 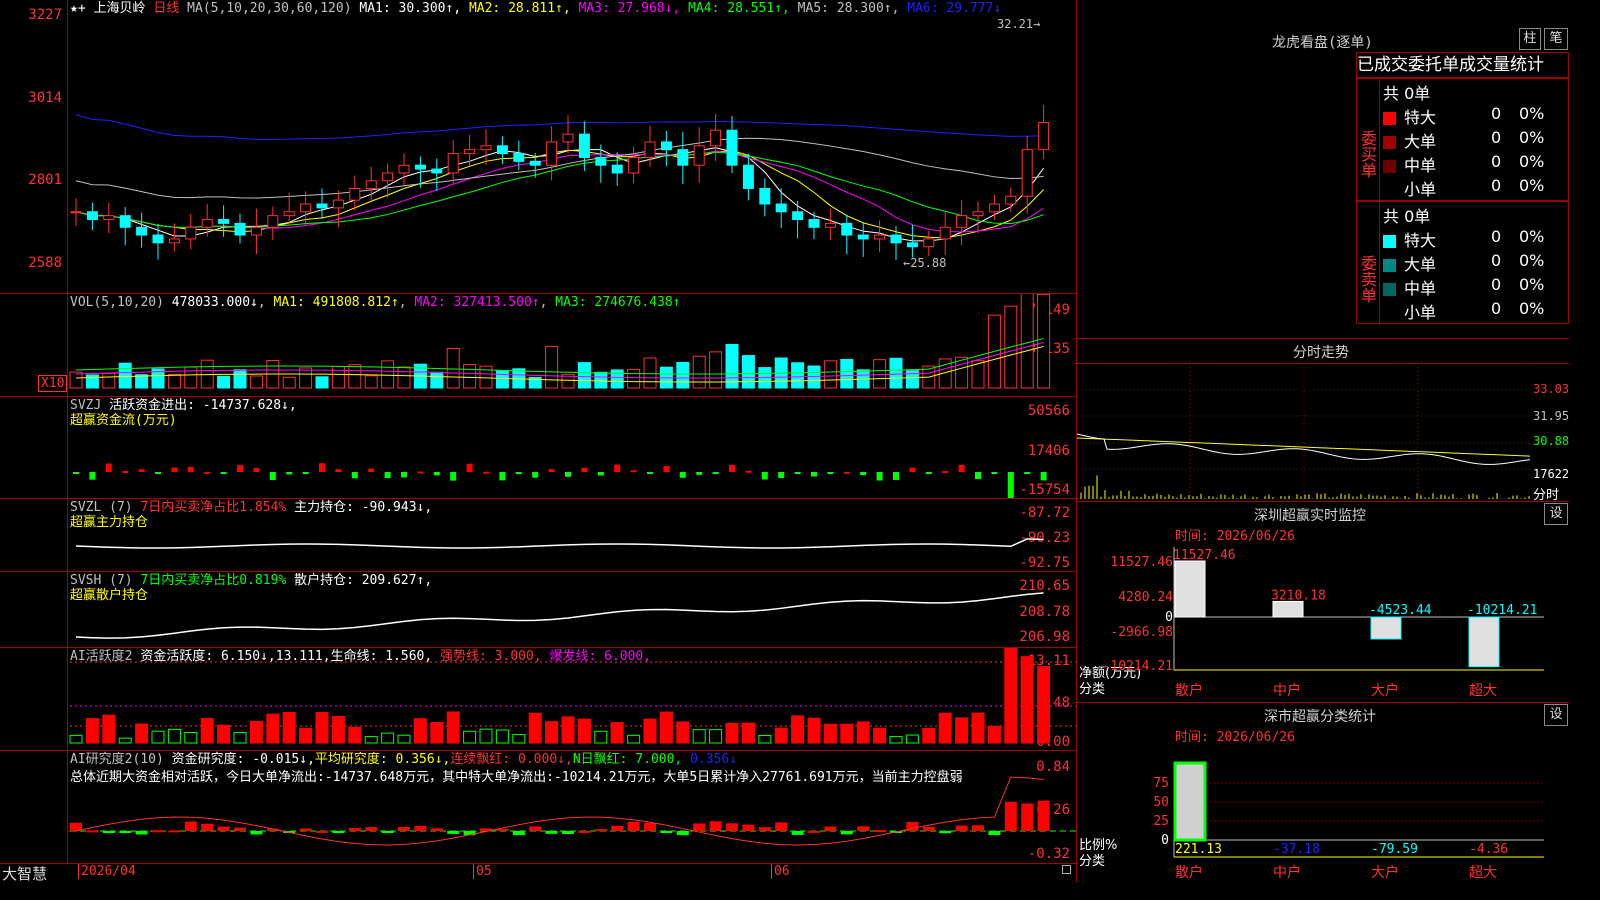 I want to click on ma-line, so click(x=559, y=189).